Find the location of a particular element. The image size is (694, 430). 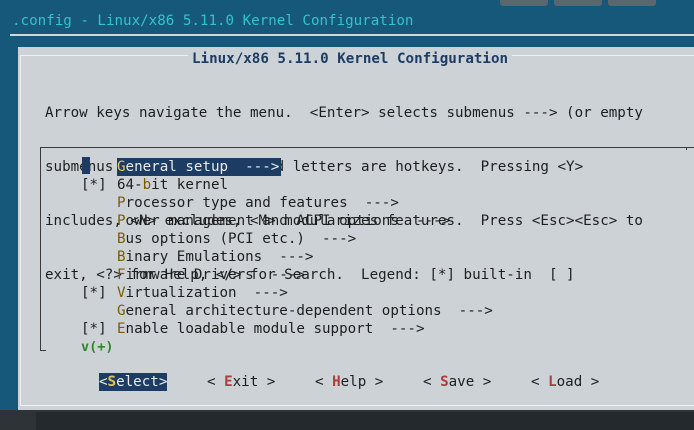

button-label: elp is located at coordinates (353, 382).